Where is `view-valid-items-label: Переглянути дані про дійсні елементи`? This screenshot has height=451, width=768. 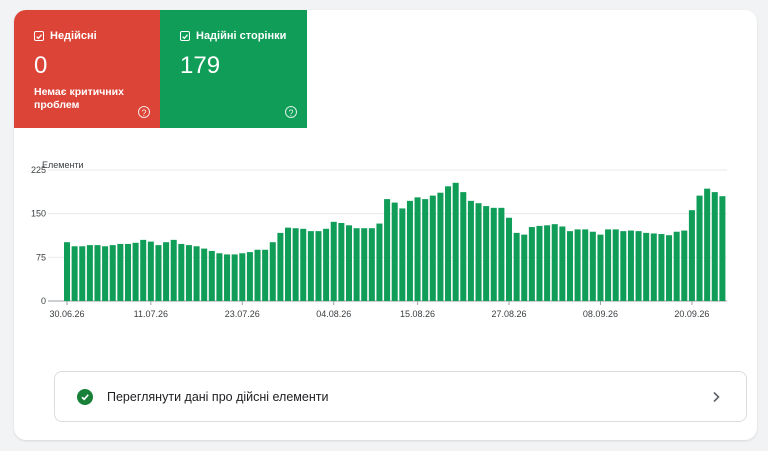
view-valid-items-label: Переглянути дані про дійсні елементи is located at coordinates (218, 396).